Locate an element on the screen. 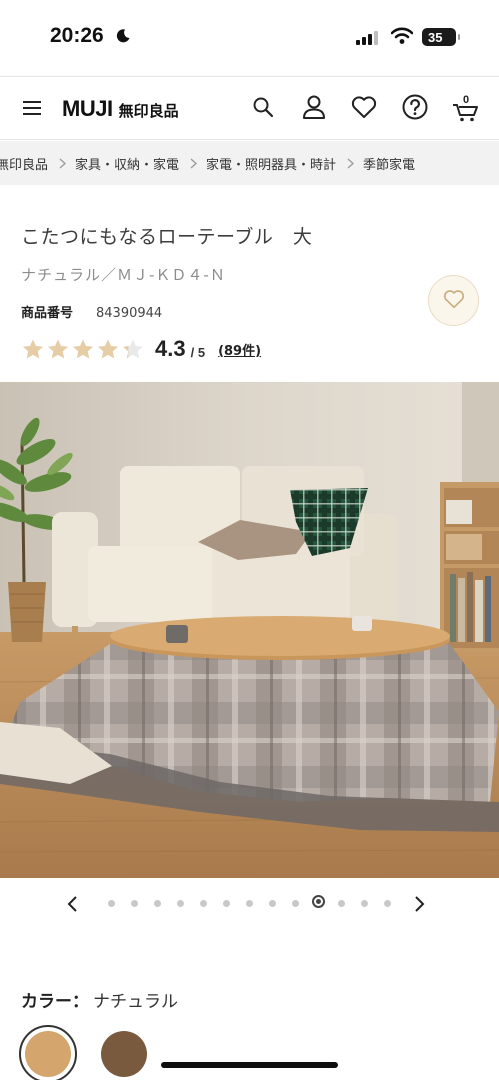  breadcrumb: 無印良品 家具・収納・家電 家電・照明器具・時計 季節家電 is located at coordinates (249, 163).